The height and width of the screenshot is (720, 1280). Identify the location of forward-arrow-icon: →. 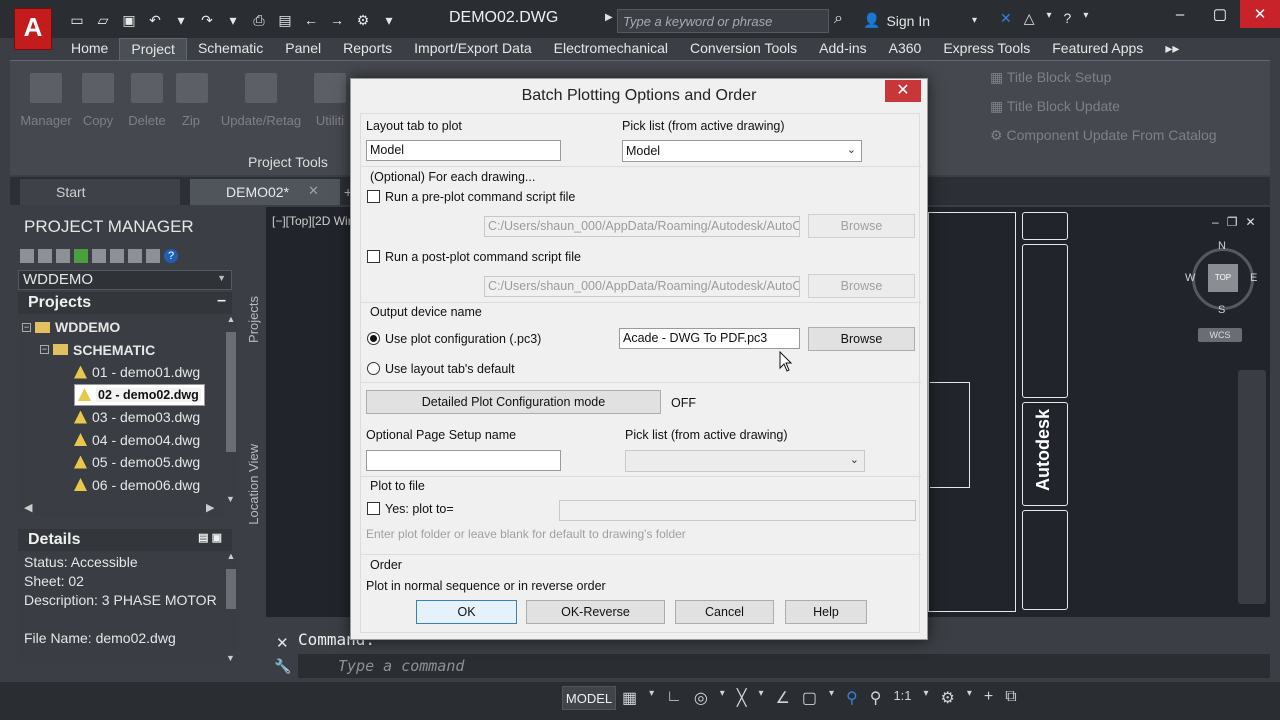
(337, 20).